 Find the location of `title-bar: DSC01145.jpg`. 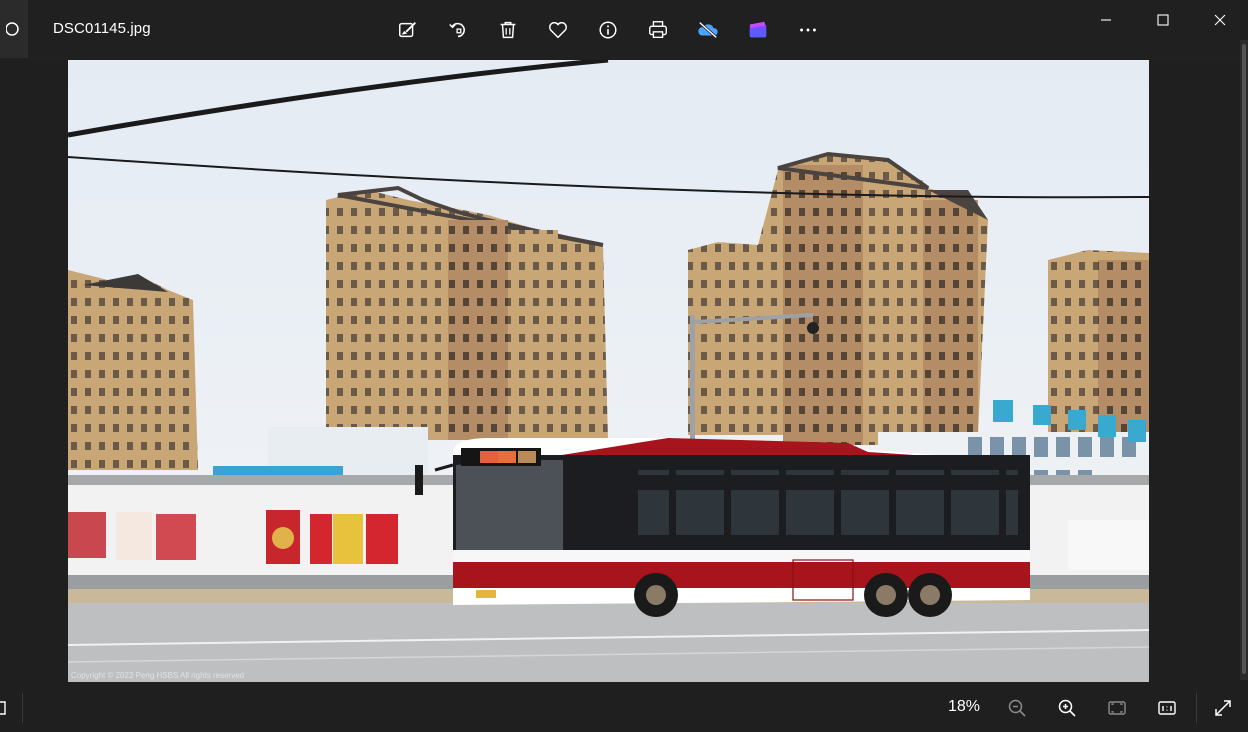

title-bar: DSC01145.jpg is located at coordinates (624, 30).